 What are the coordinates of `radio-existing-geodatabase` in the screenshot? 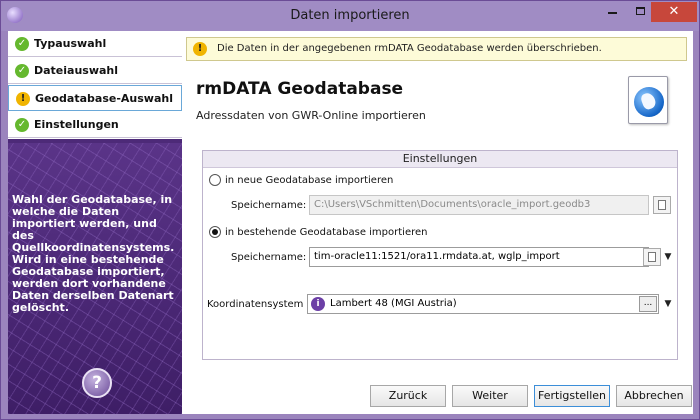 It's located at (215, 232).